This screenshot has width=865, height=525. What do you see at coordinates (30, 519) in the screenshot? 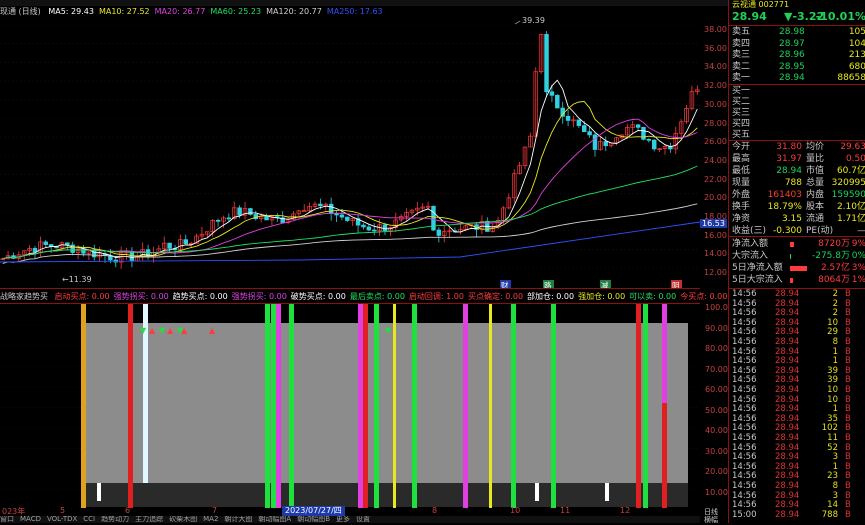
I see `indicator-tab: MACD` at bounding box center [30, 519].